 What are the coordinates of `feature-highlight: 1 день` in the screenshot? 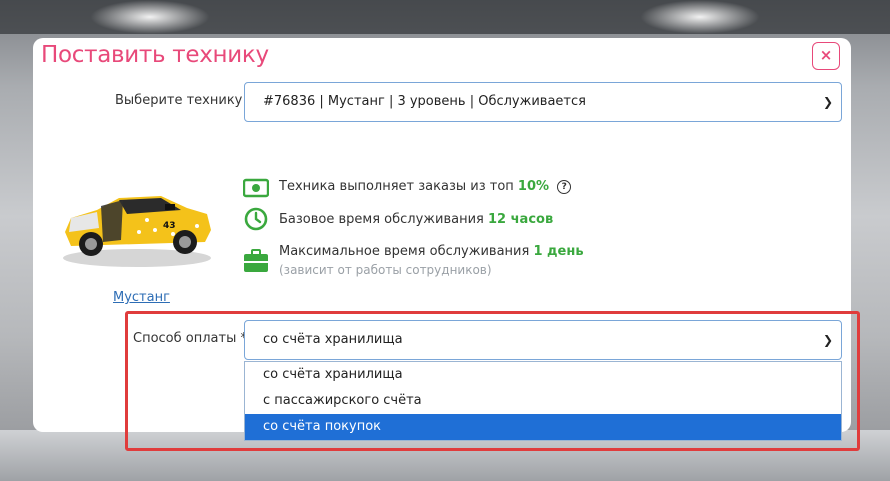 It's located at (558, 251).